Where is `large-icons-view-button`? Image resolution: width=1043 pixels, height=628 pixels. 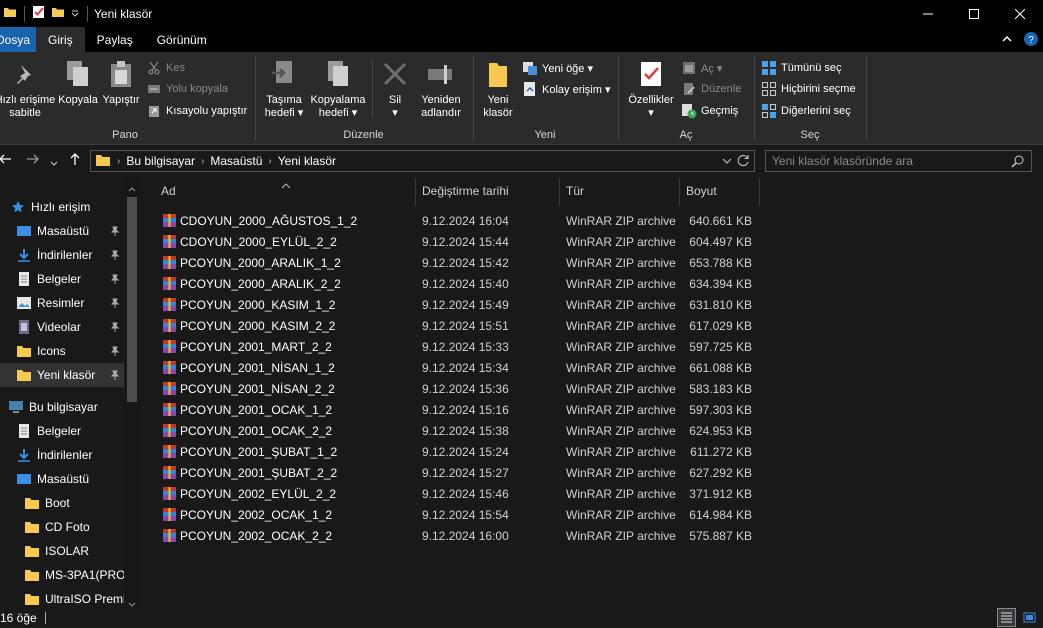 large-icons-view-button is located at coordinates (1029, 617).